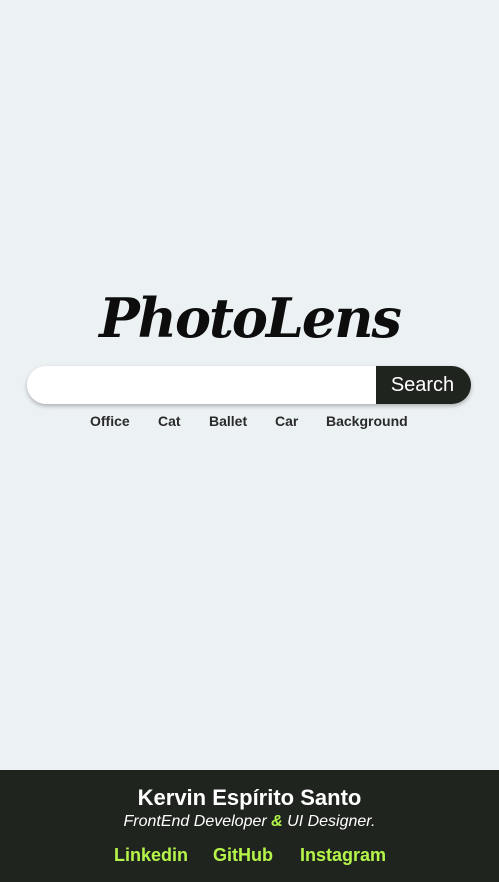 The height and width of the screenshot is (882, 499). What do you see at coordinates (201, 385) in the screenshot?
I see `search-input` at bounding box center [201, 385].